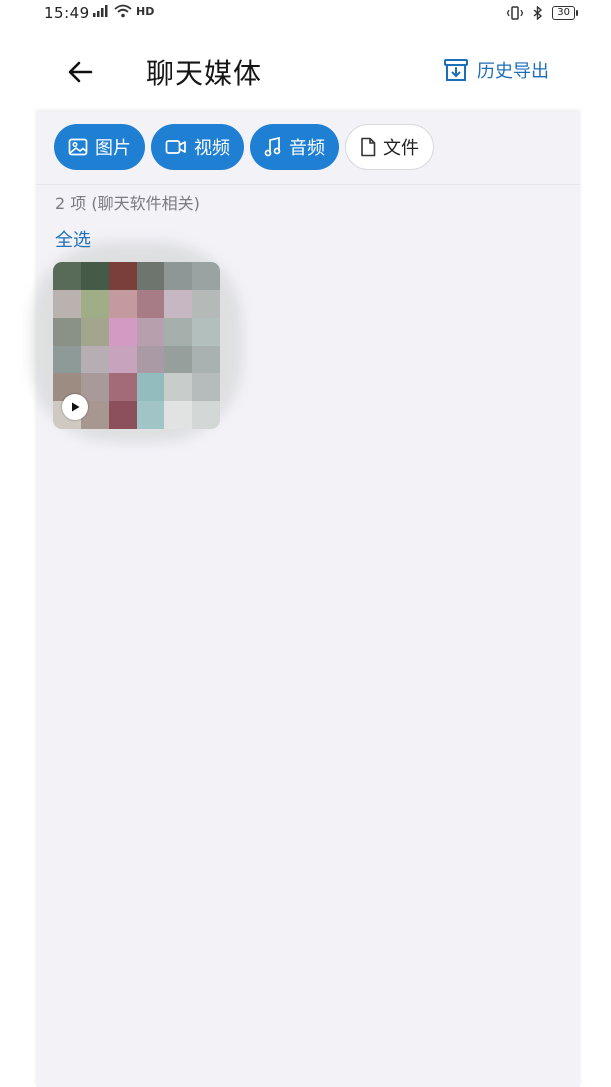 This screenshot has height=1087, width=611. I want to click on filter-chip-audio: 音频, so click(294, 147).